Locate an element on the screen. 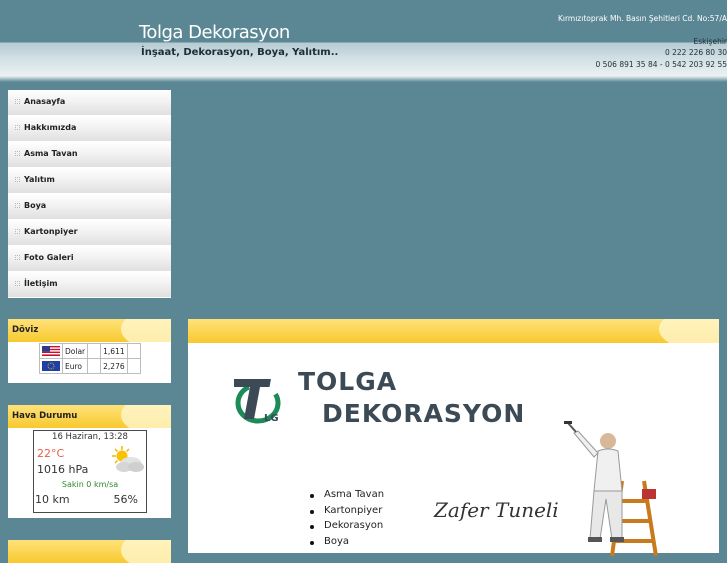 The image size is (727, 563). currency-box-header: Döviz is located at coordinates (89, 330).